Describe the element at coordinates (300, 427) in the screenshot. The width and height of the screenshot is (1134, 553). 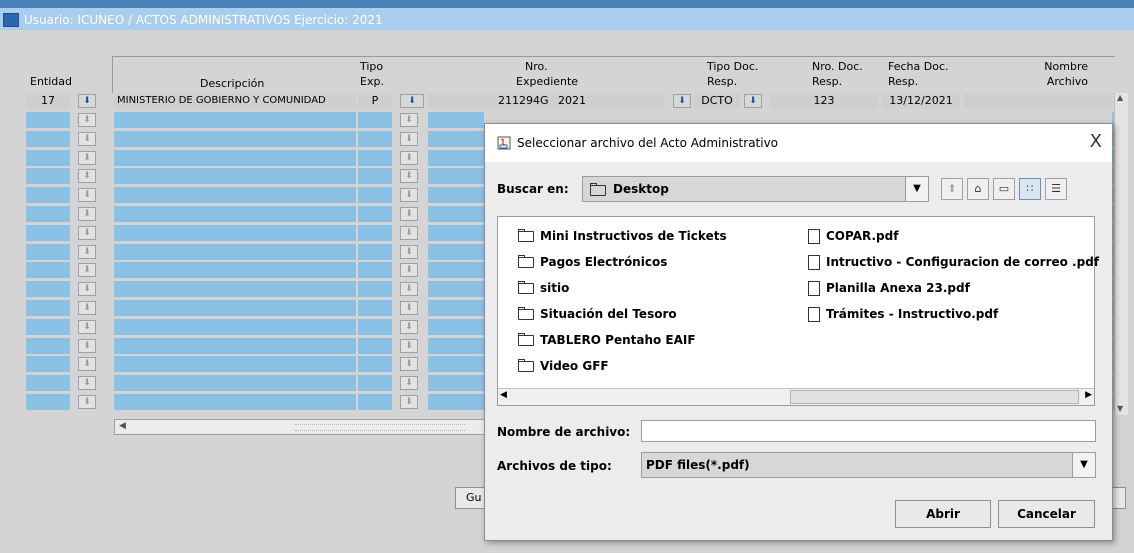
I see `grid-horizontal-scrollbar: ◀` at that location.